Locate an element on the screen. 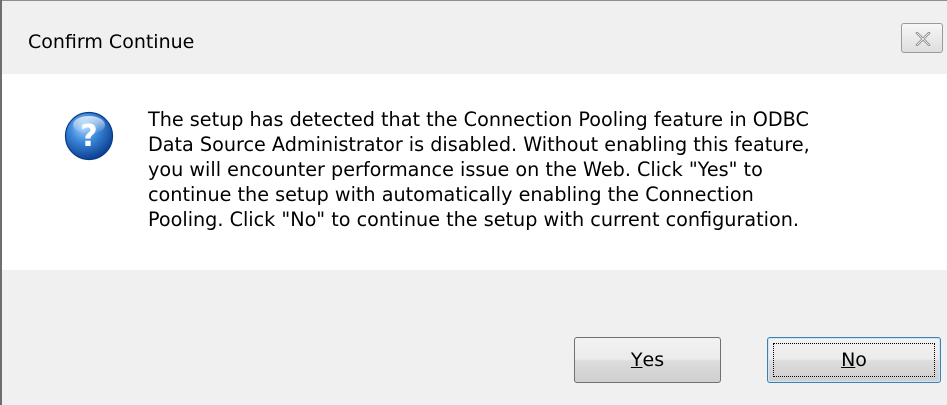 This screenshot has width=947, height=405. yes-button: Yes is located at coordinates (647, 360).